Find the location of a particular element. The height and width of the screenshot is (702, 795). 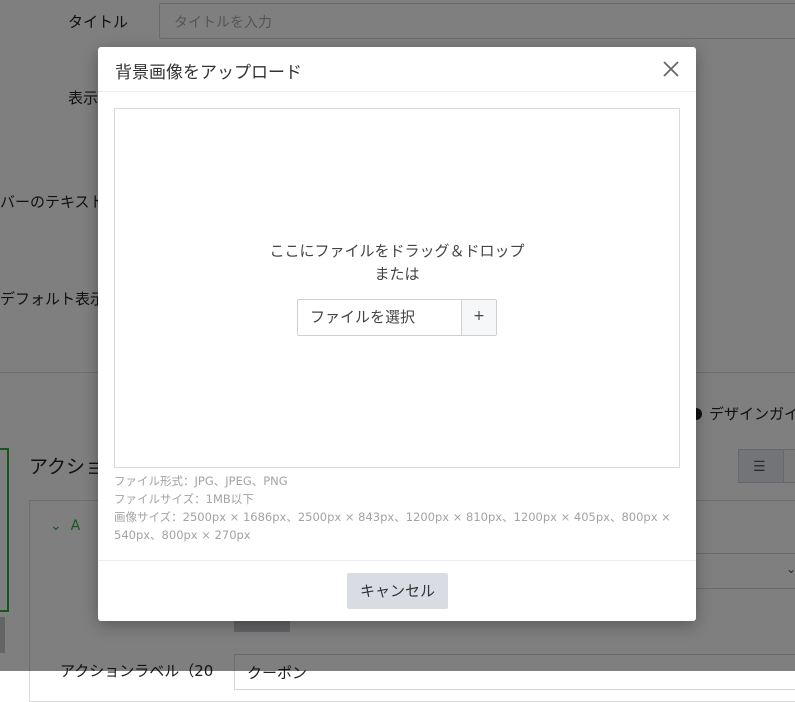

dropzone-or: または is located at coordinates (397, 274).